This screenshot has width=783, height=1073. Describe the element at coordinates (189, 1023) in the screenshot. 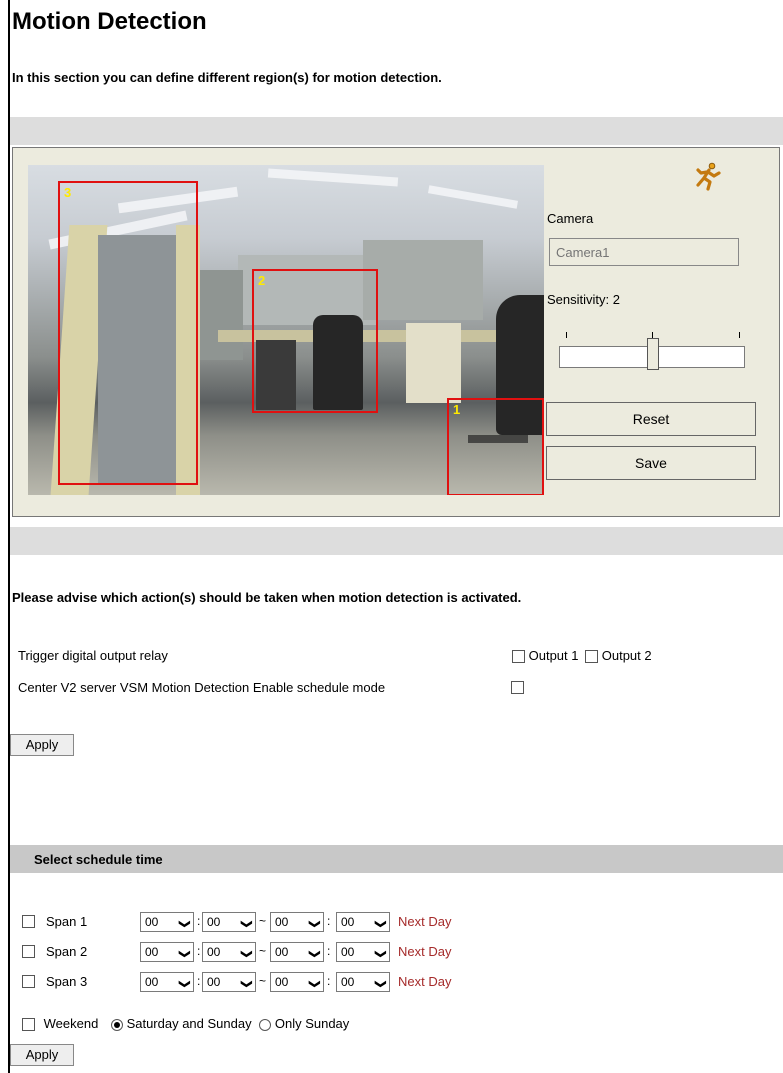

I see `weekend-option-label: Saturday and Sunday` at that location.